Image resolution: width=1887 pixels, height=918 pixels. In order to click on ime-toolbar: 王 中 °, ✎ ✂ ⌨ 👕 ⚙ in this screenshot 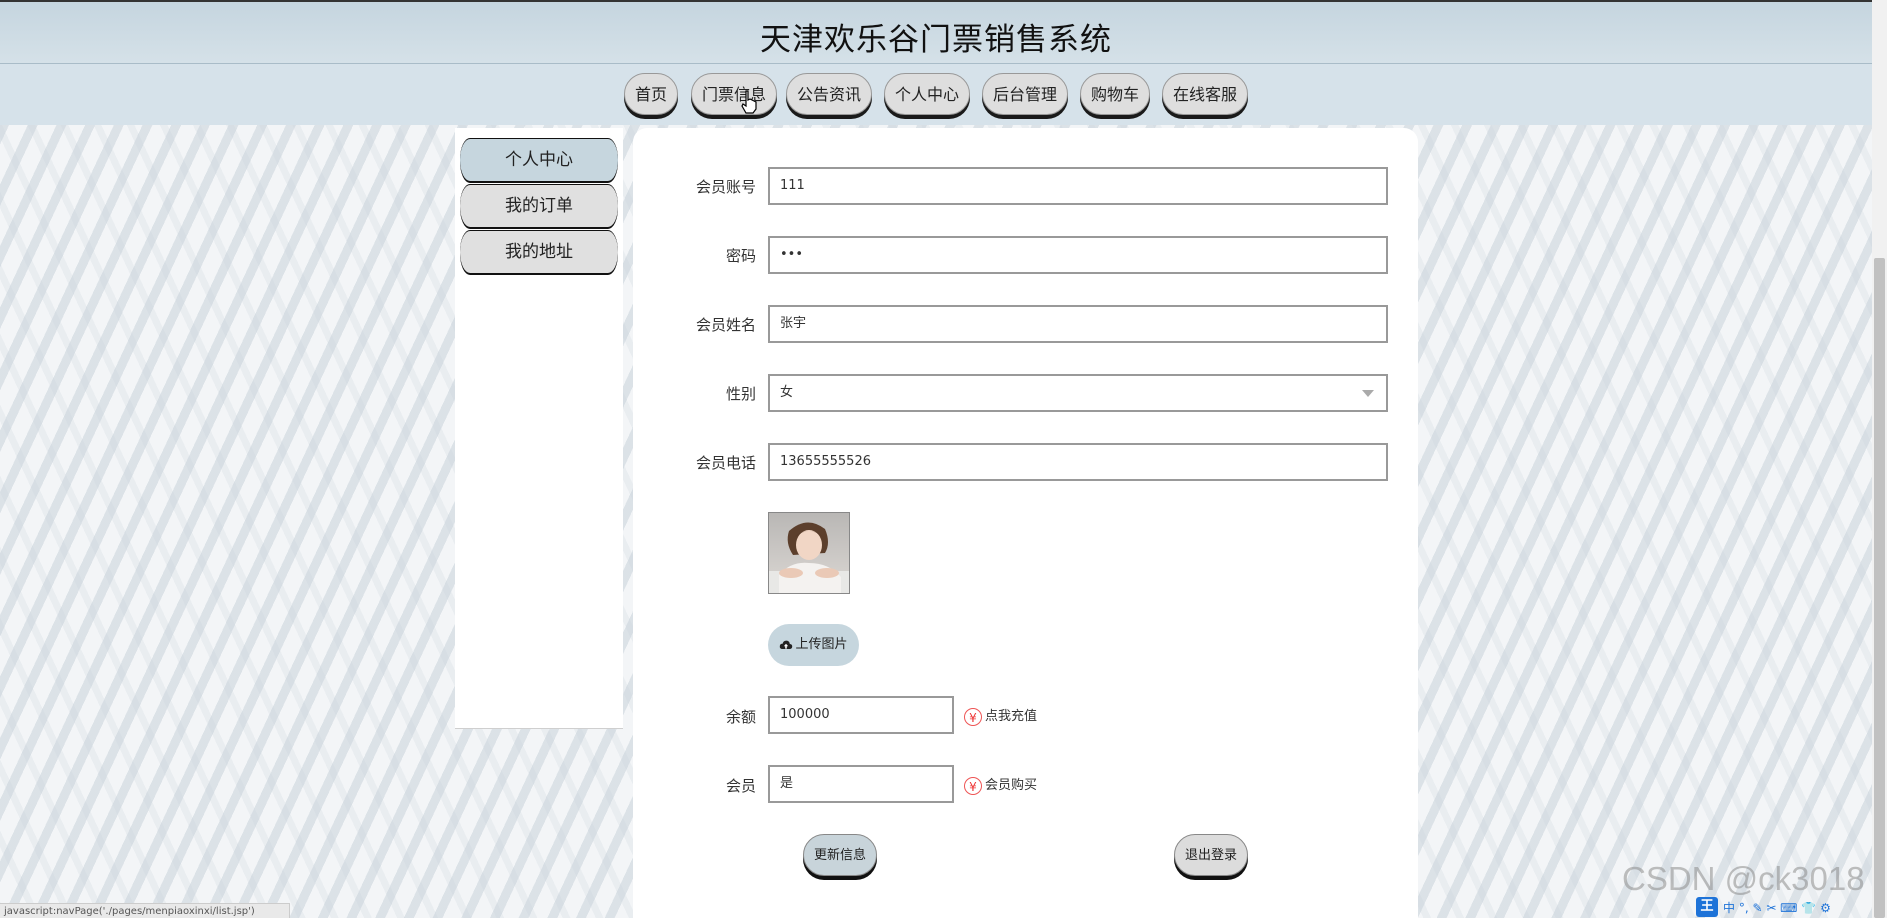, I will do `click(1763, 907)`.